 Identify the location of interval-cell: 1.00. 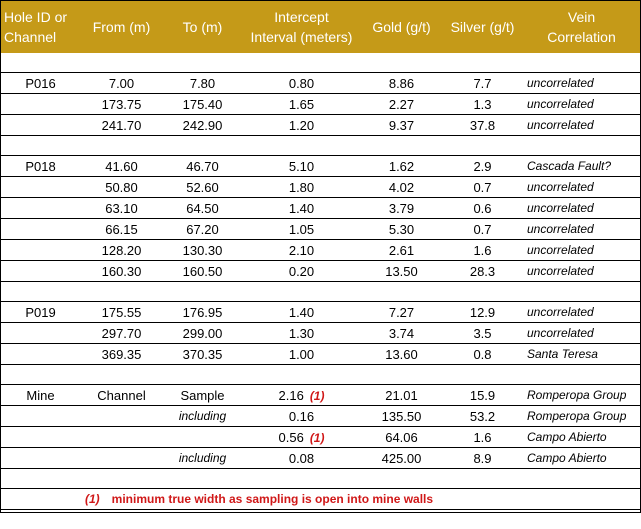
(301, 354).